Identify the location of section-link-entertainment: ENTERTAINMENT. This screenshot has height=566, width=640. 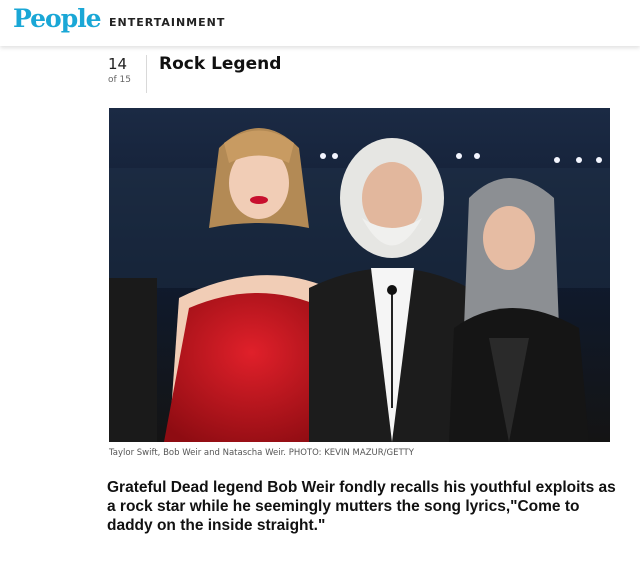
(167, 22).